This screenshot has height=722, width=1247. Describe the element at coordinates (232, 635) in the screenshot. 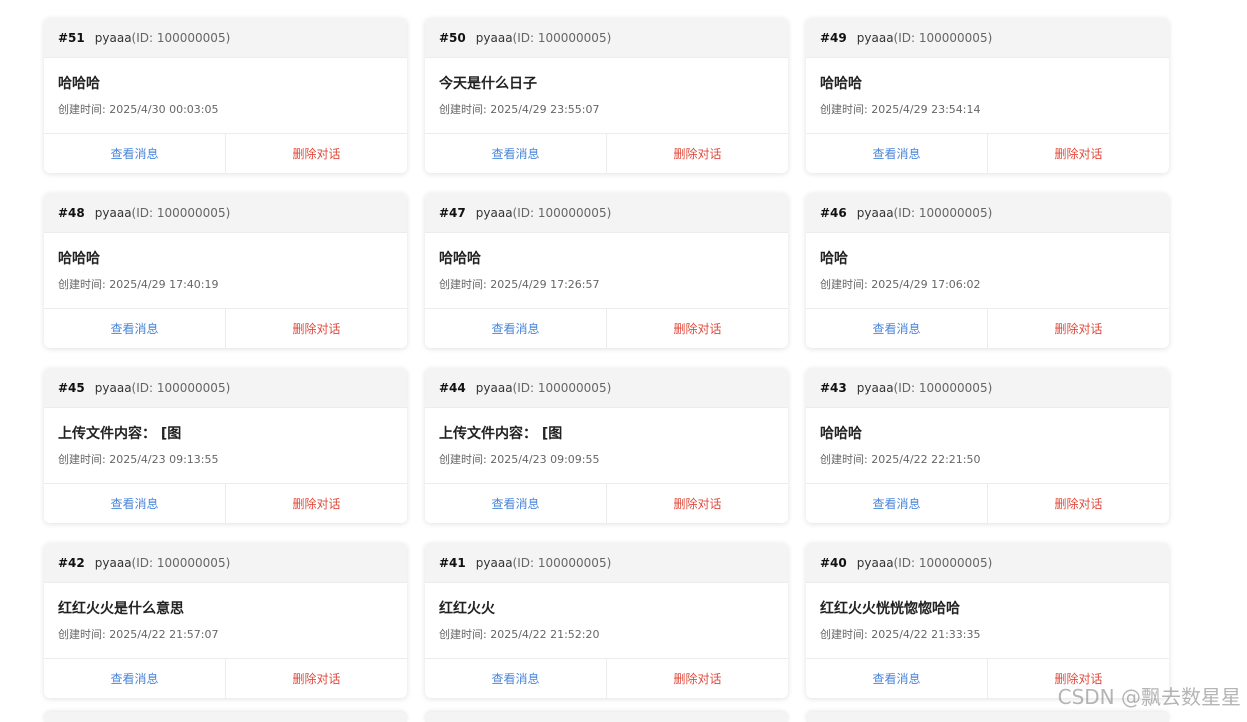

I see `created-time: 创建时间: 2025/4/22 21:57:07` at that location.